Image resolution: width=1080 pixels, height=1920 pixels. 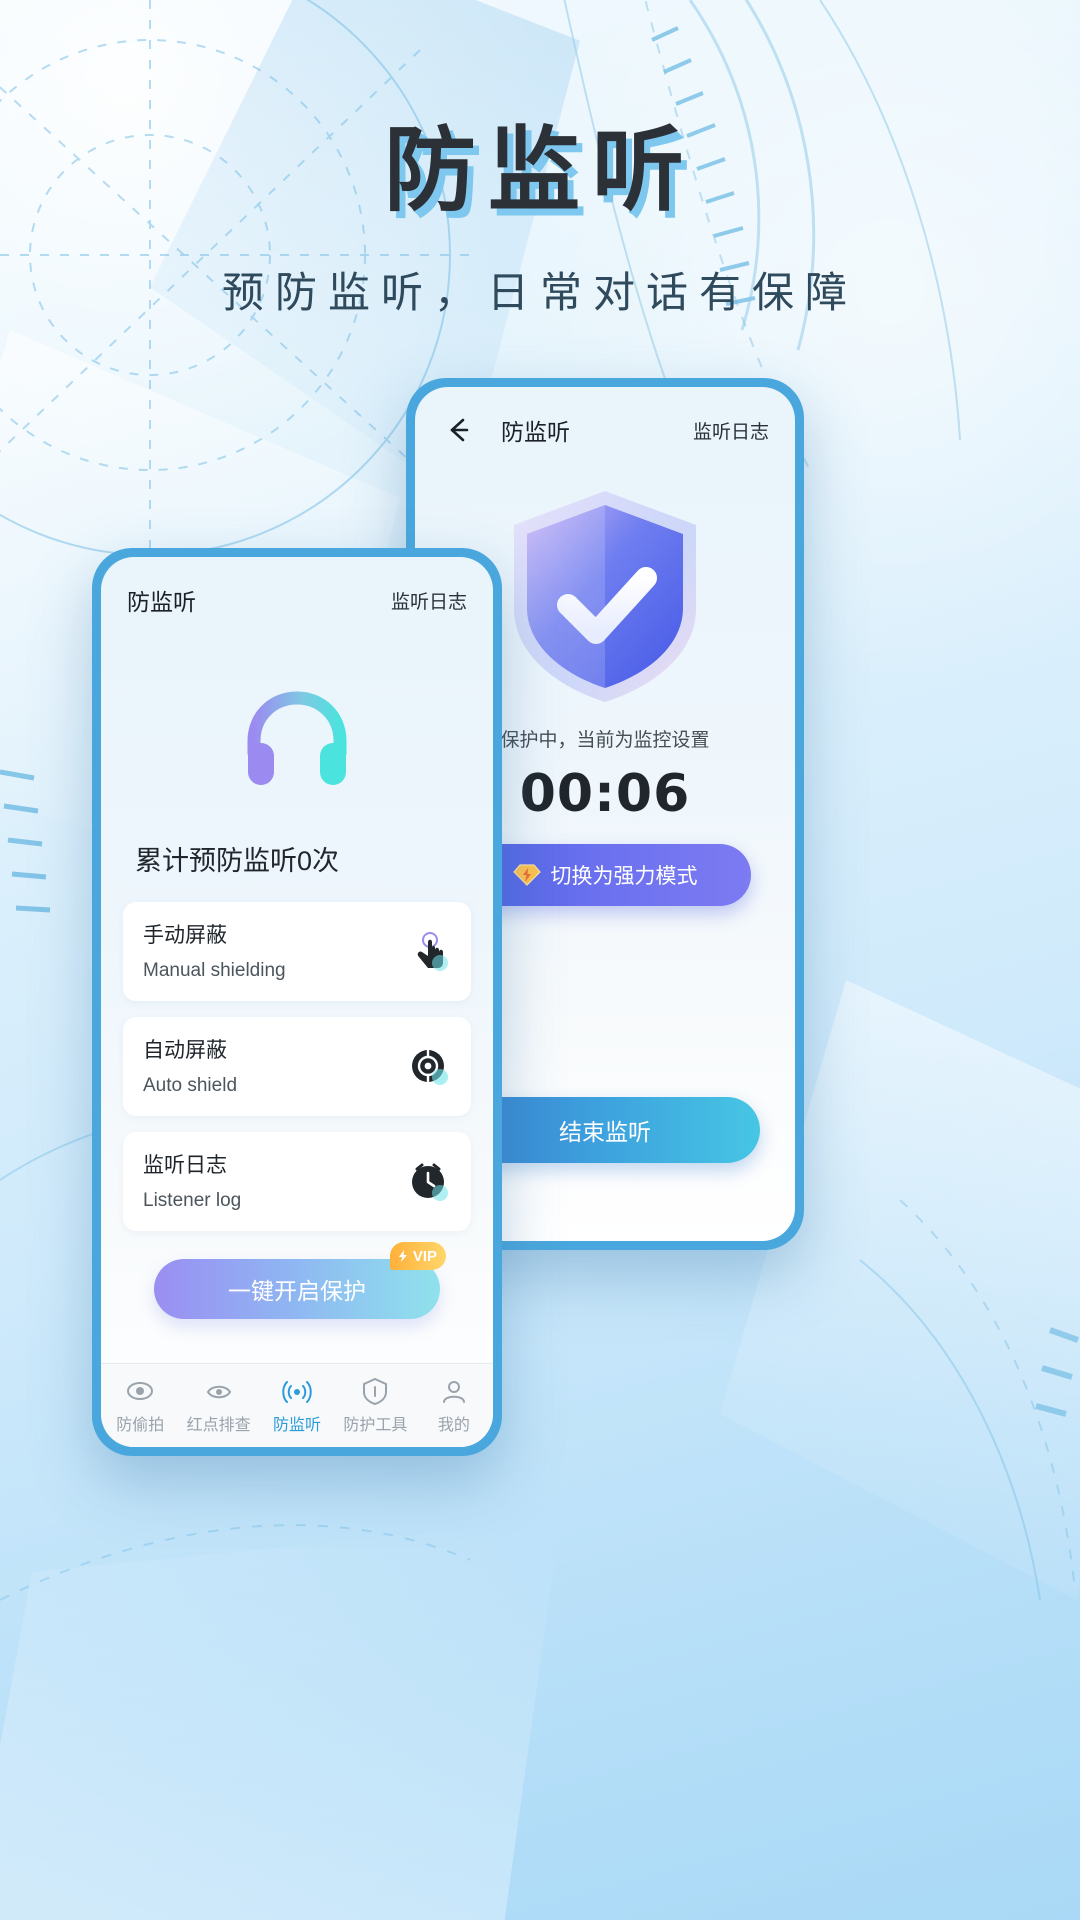 I want to click on shield-check-icon, so click(x=605, y=596).